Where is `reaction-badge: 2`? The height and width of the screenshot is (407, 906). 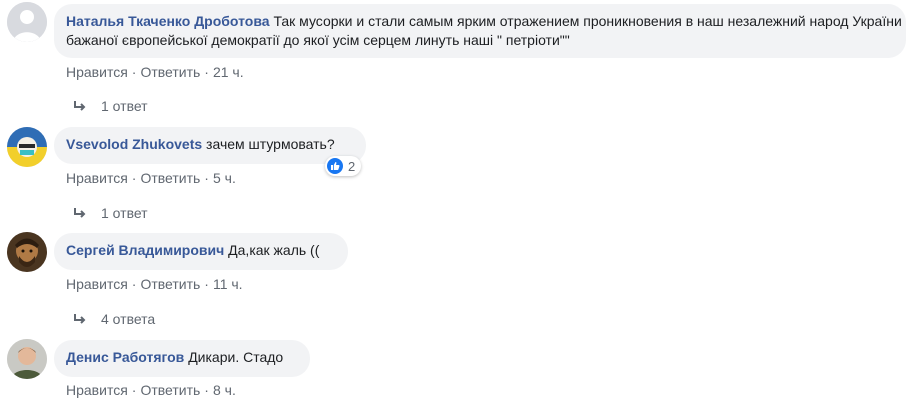
reaction-badge: 2 is located at coordinates (343, 166).